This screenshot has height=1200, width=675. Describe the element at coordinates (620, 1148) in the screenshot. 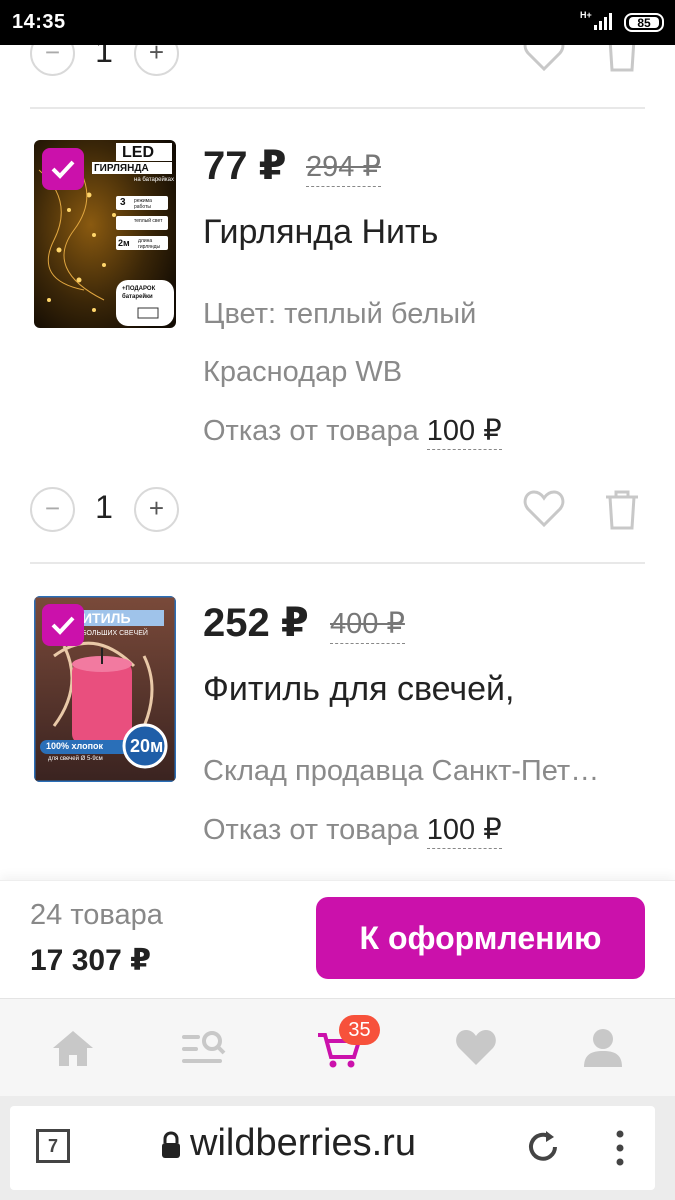

I see `menu-icon` at that location.